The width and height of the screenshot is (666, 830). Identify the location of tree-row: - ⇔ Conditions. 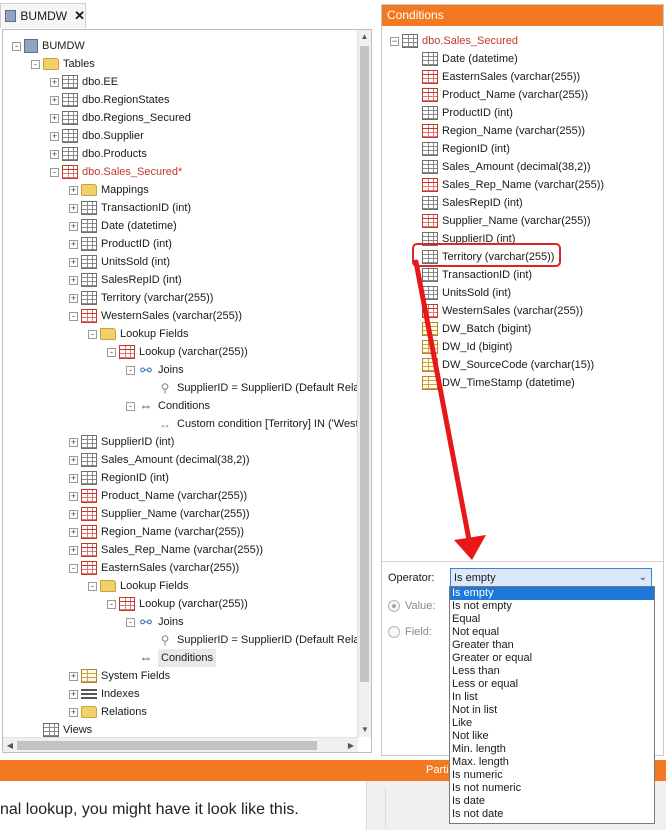
(168, 406).